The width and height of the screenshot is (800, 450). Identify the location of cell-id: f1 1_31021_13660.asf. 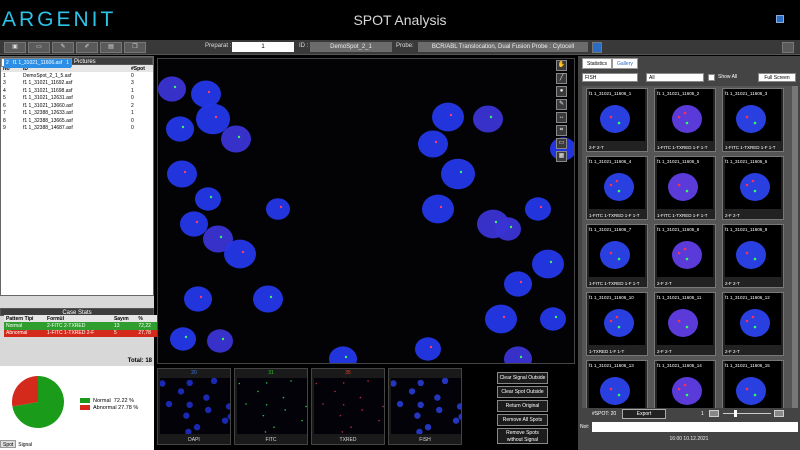
(48, 105).